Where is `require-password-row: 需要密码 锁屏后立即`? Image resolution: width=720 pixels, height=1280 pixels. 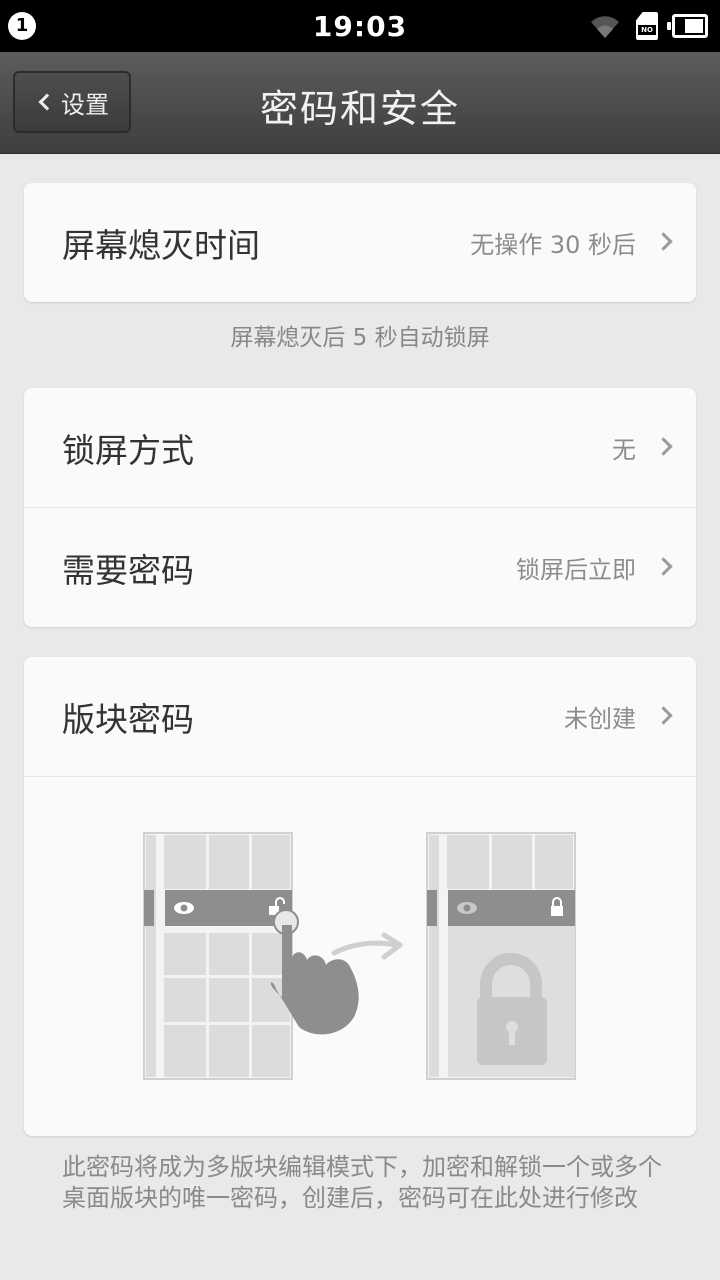 require-password-row: 需要密码 锁屏后立即 is located at coordinates (360, 567).